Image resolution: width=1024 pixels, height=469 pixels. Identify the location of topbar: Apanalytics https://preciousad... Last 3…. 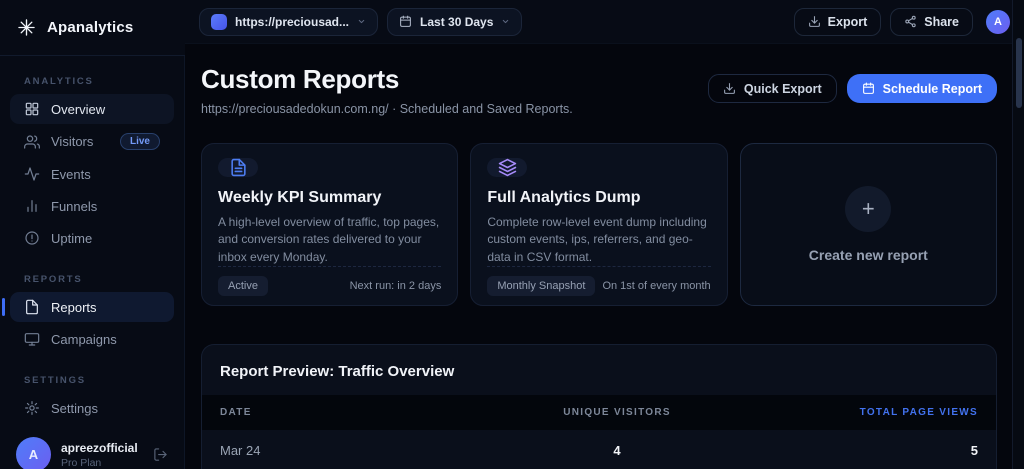
(512, 28).